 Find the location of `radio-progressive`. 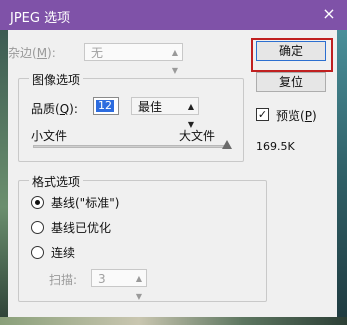

radio-progressive is located at coordinates (37, 252).